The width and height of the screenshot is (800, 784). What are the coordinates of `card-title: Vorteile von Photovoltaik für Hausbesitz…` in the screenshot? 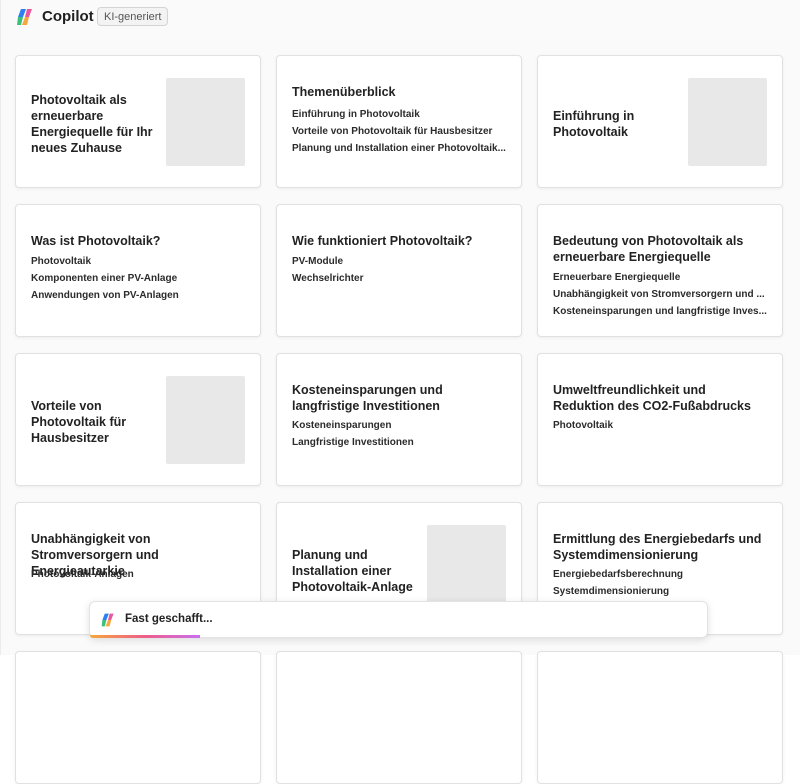 It's located at (79, 422).